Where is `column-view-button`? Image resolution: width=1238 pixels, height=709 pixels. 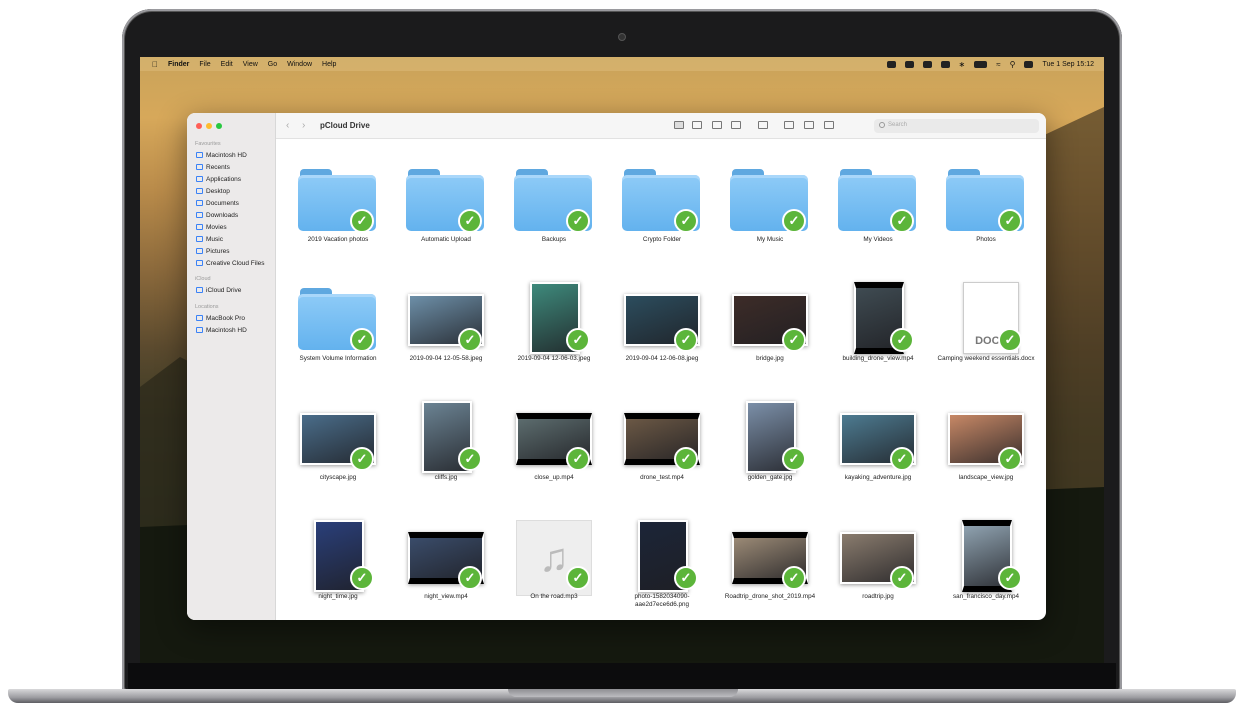
column-view-button is located at coordinates (717, 125).